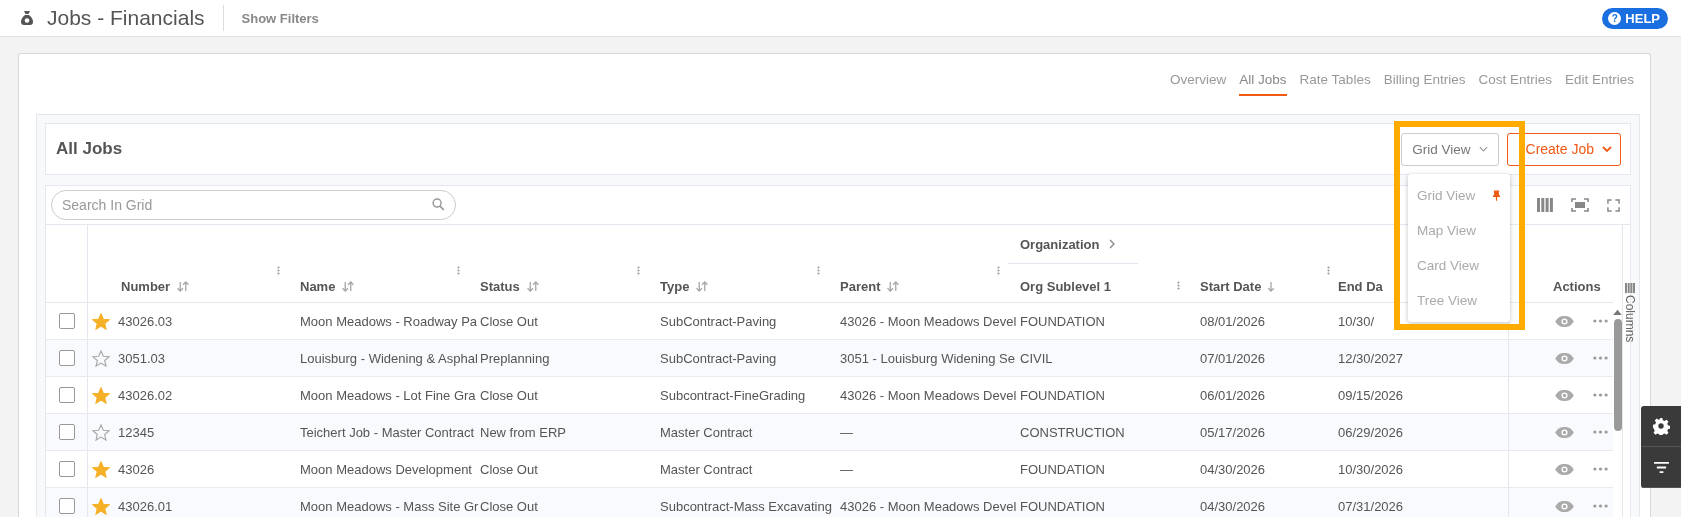  What do you see at coordinates (1198, 83) in the screenshot?
I see `nav-tab: Overview` at bounding box center [1198, 83].